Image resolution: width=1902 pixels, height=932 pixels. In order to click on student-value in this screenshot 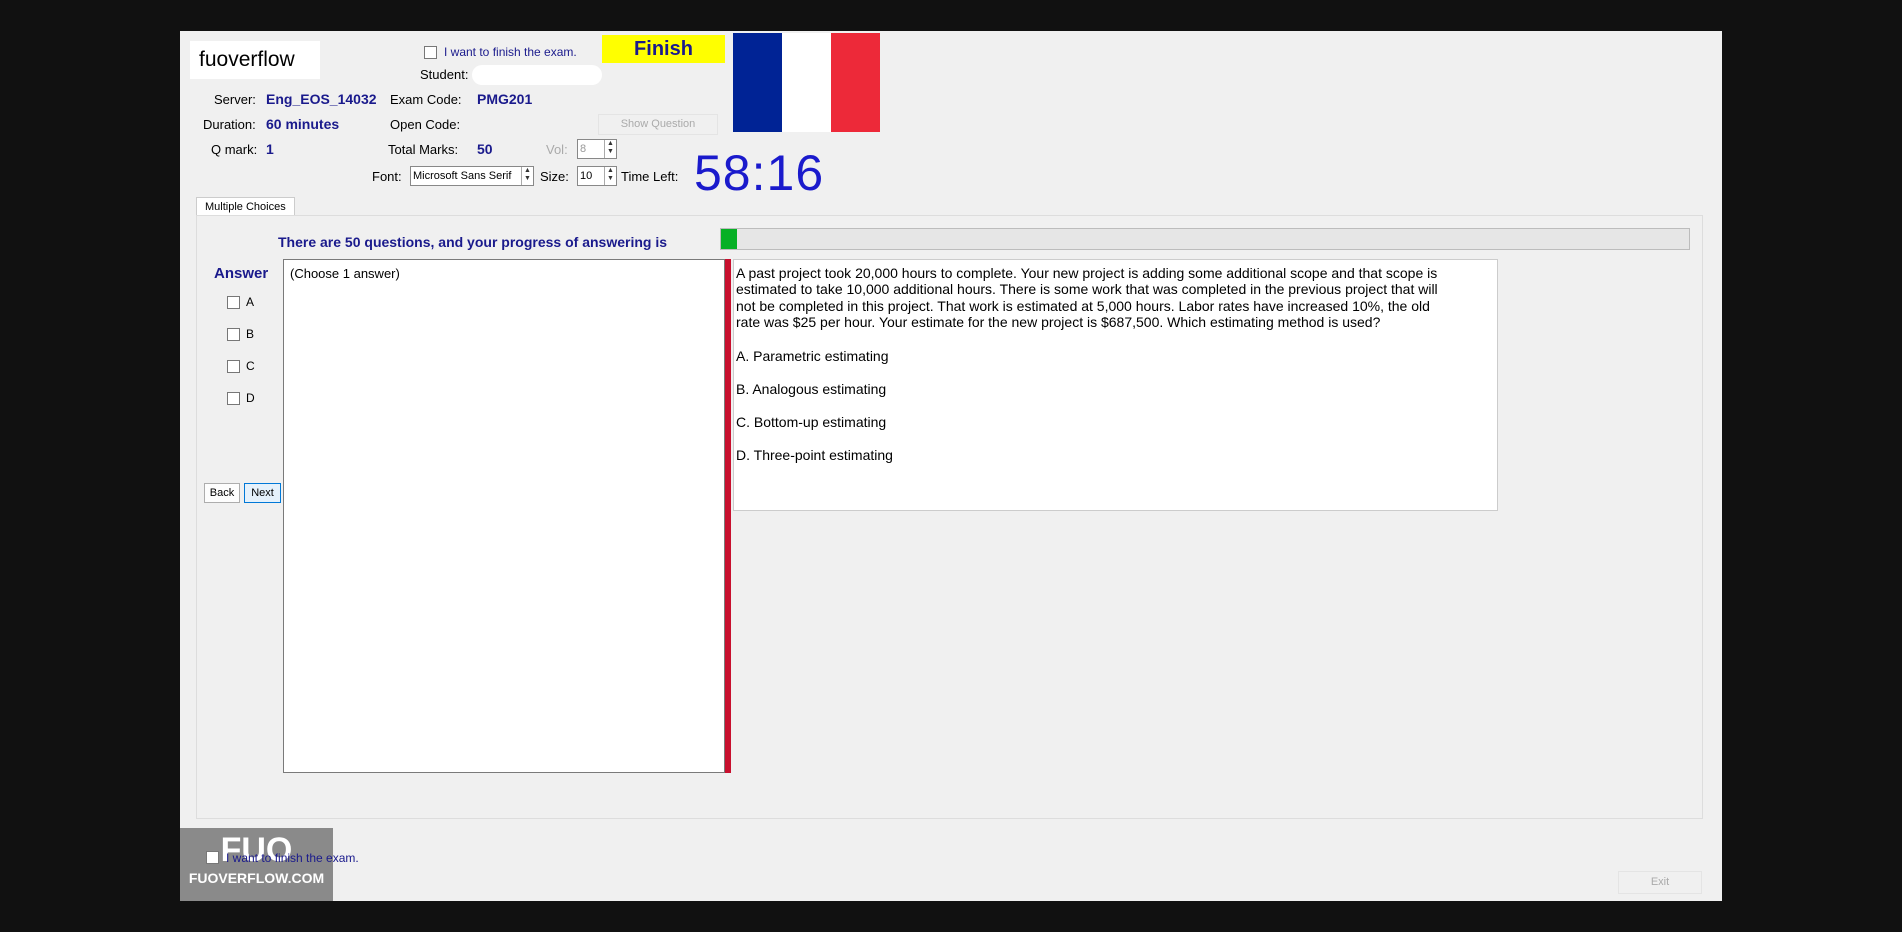, I will do `click(537, 75)`.